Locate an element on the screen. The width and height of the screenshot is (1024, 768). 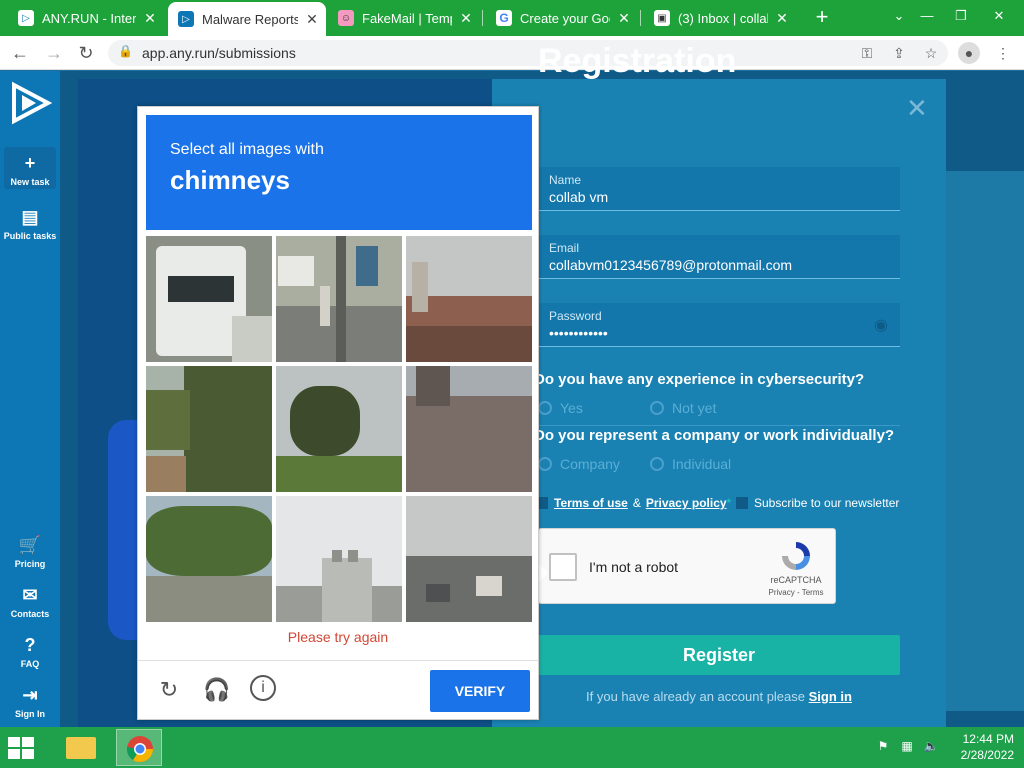
name-field: Name collab vm is located at coordinates (719, 189).